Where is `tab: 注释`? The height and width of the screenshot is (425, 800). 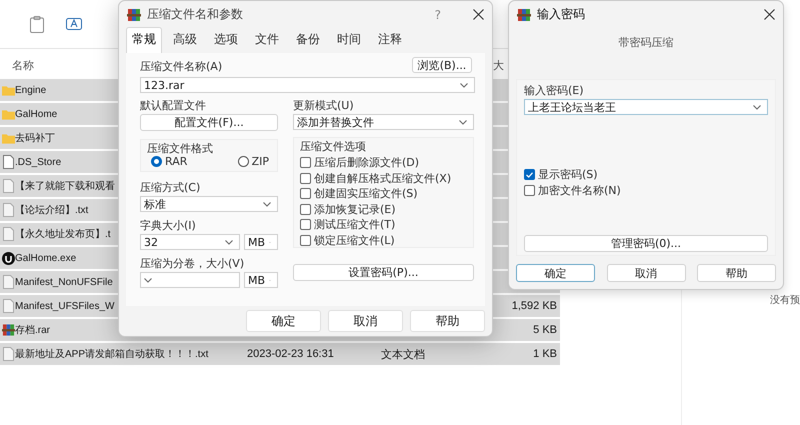 tab: 注释 is located at coordinates (390, 40).